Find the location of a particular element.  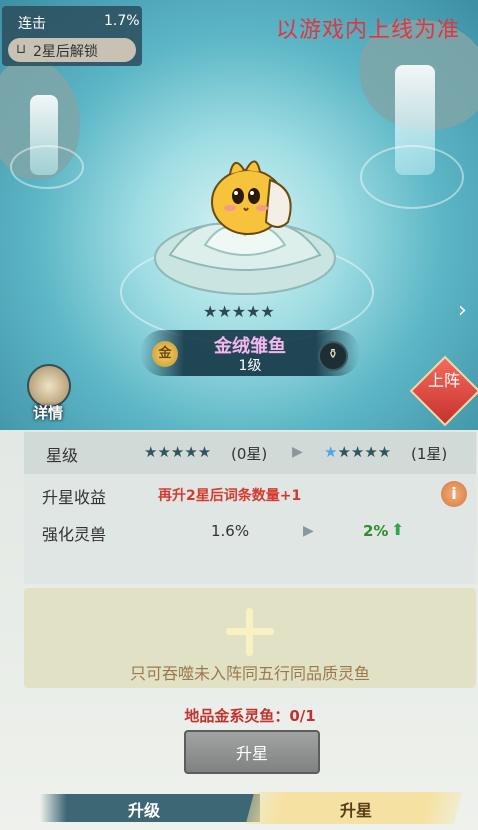

requirement-count: 地品金系灵鱼：0/1 is located at coordinates (250, 716).